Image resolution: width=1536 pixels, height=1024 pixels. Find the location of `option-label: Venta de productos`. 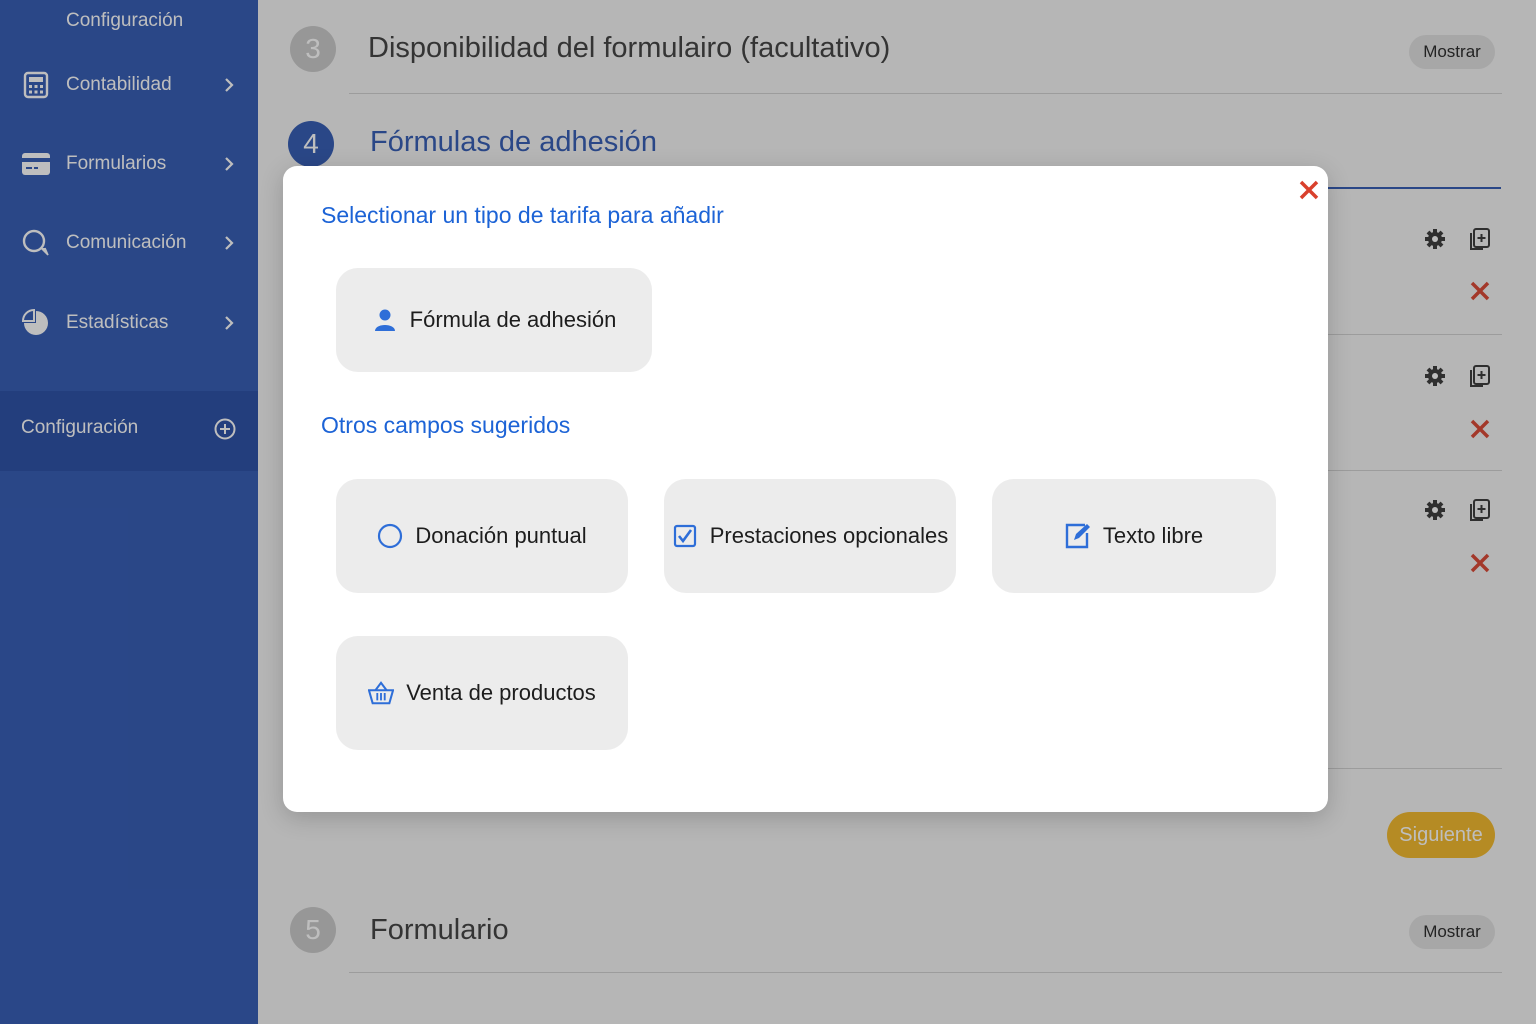

option-label: Venta de productos is located at coordinates (501, 692).